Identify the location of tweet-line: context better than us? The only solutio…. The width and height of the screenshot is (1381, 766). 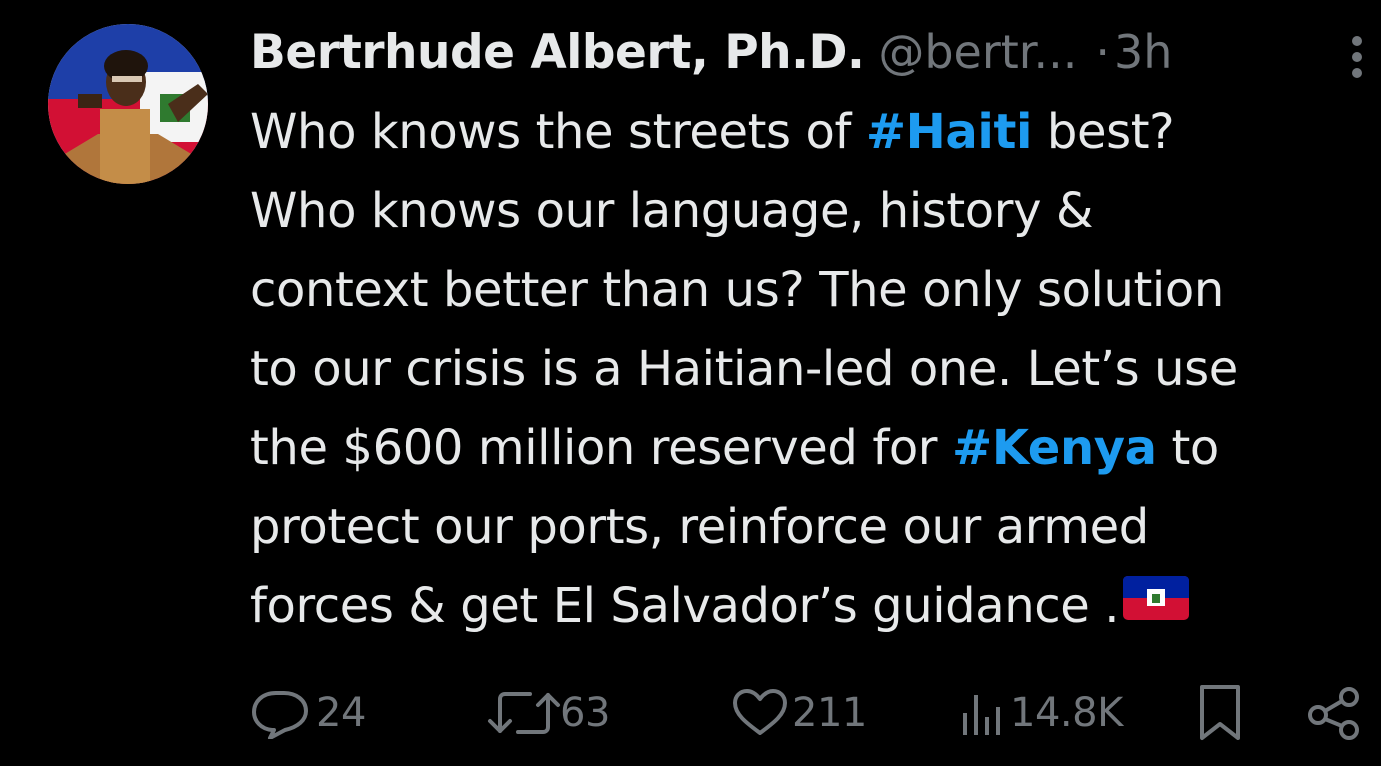
(737, 290).